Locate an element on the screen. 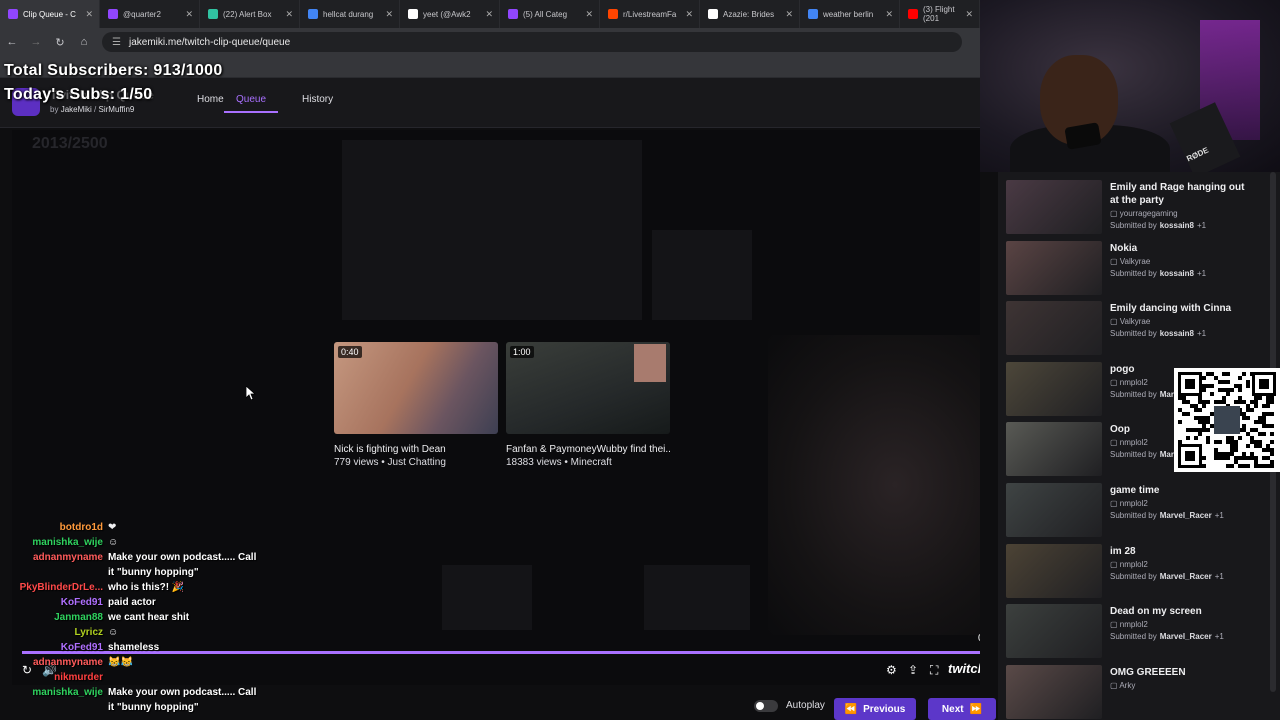 This screenshot has width=1280, height=720. author-sirmuffin9: SirMuffin9 is located at coordinates (117, 109).